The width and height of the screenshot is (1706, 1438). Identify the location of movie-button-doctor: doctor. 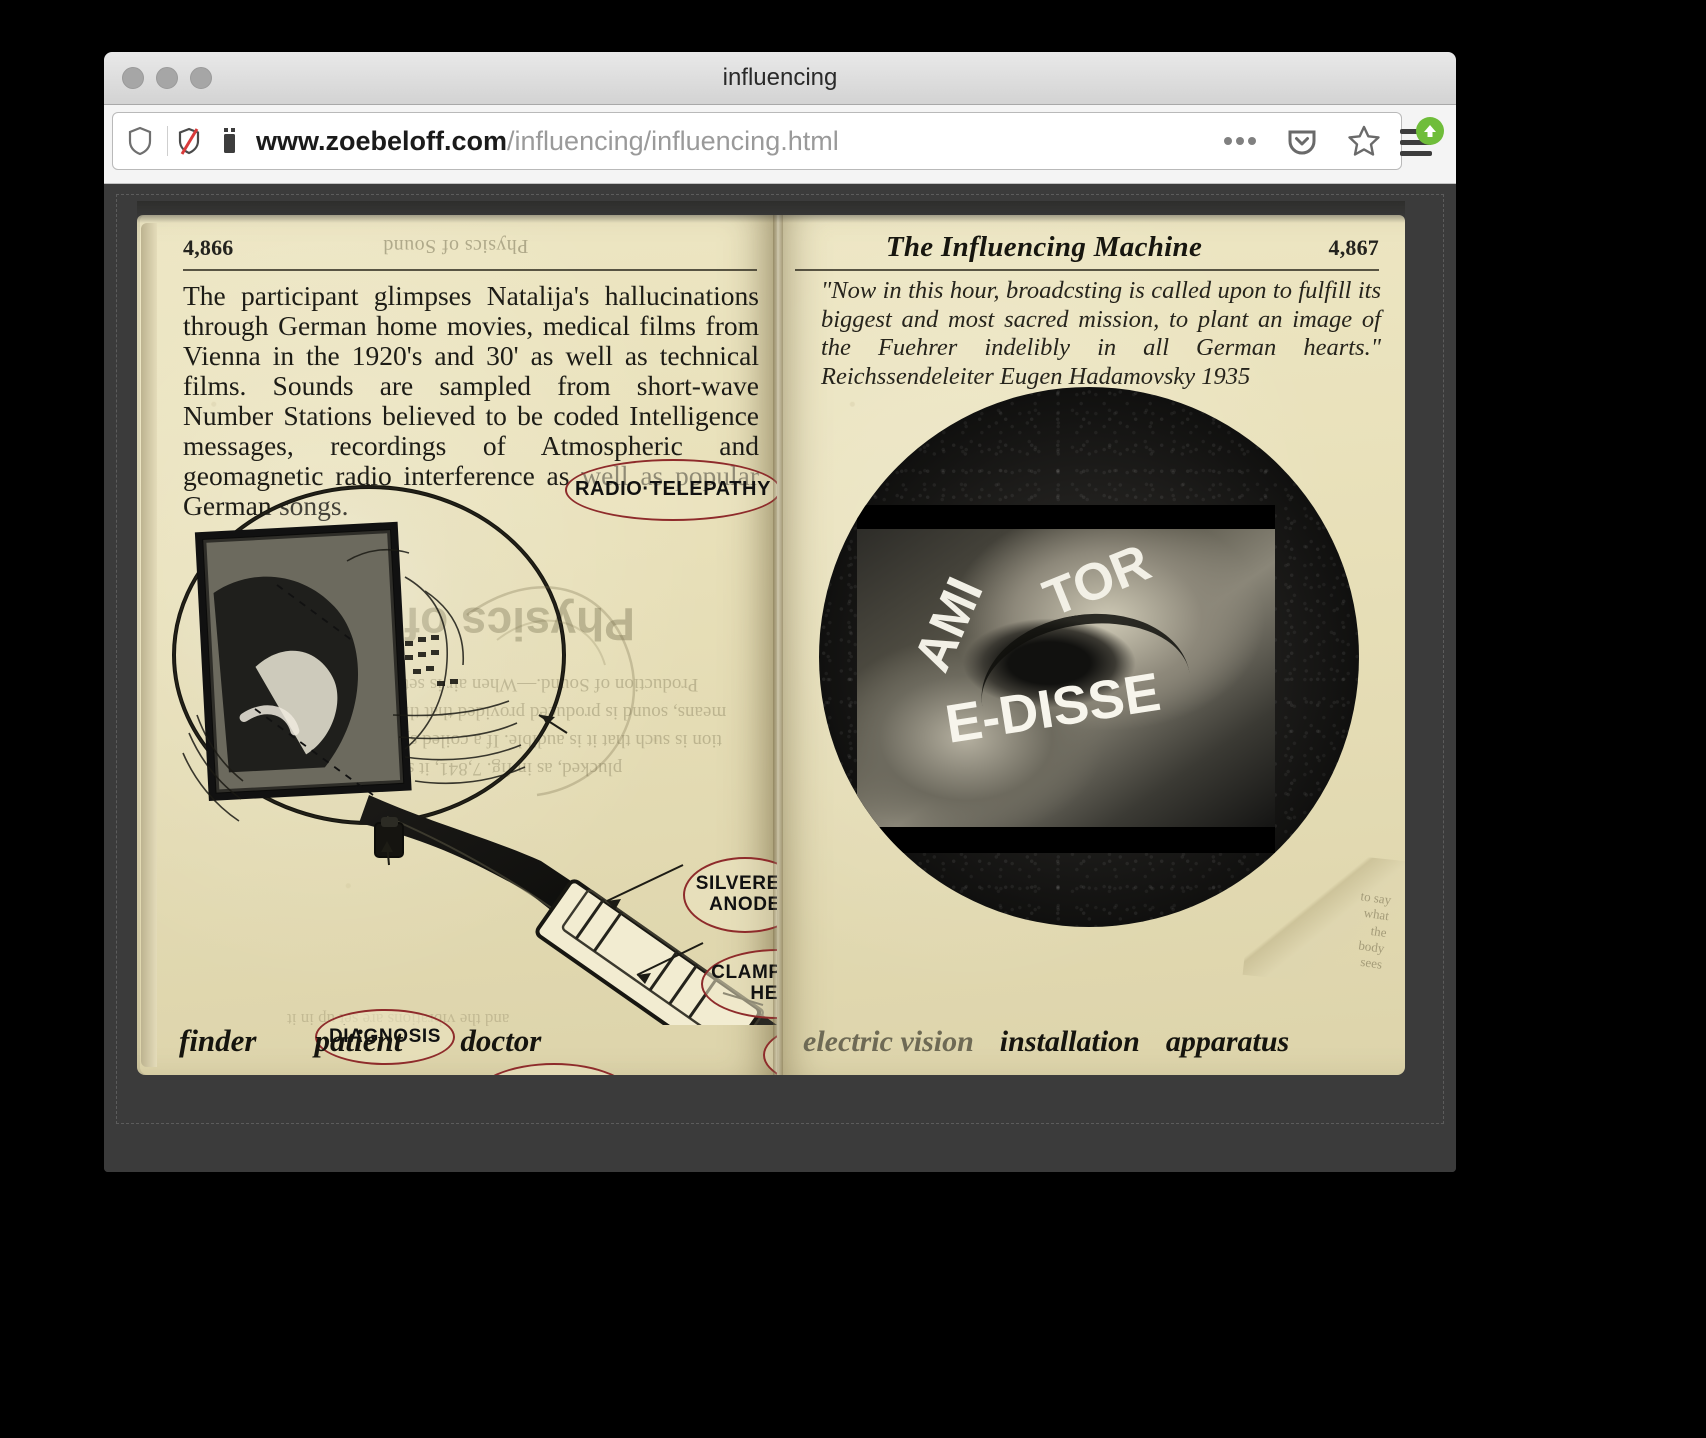
(500, 1041).